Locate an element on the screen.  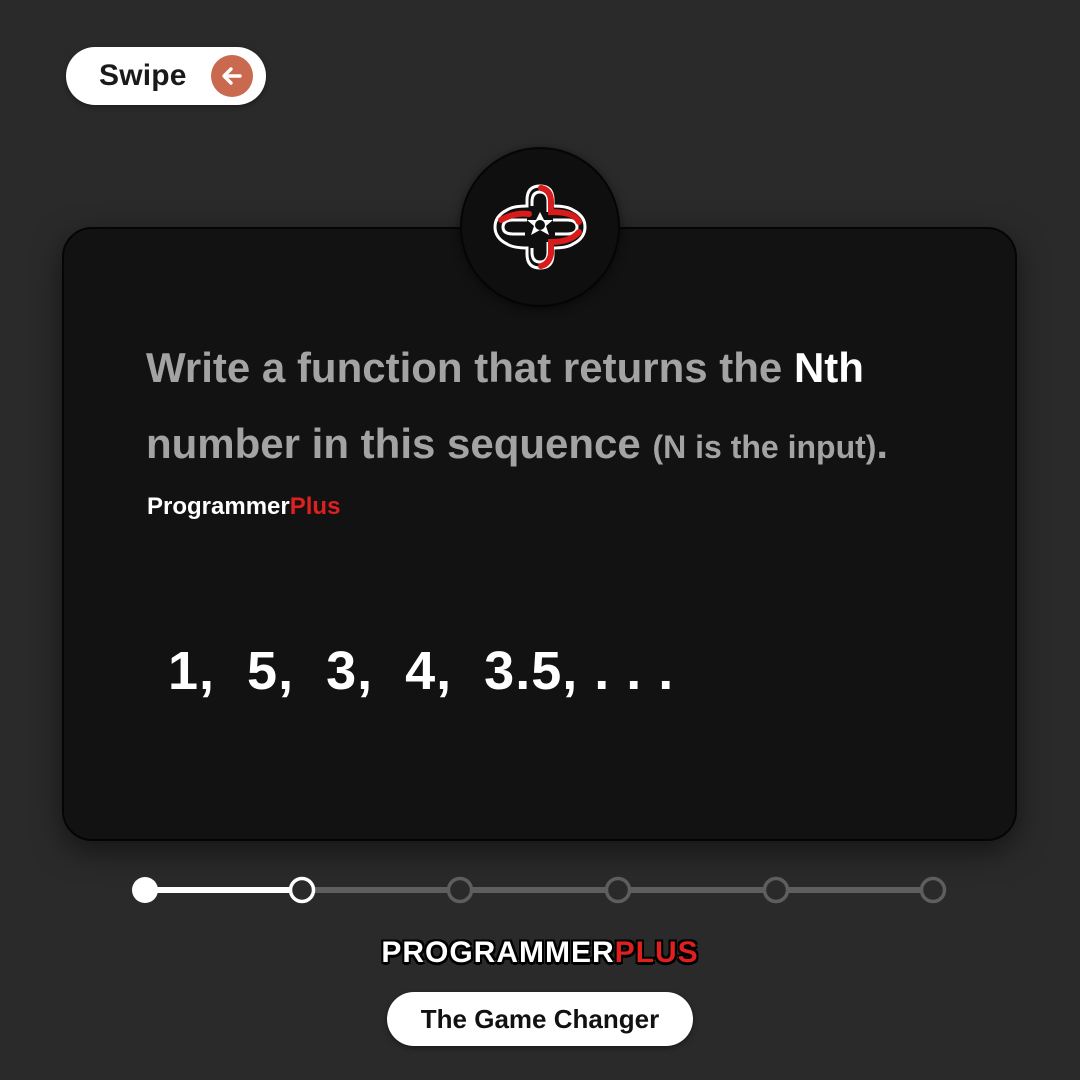
question-end: . is located at coordinates (882, 443).